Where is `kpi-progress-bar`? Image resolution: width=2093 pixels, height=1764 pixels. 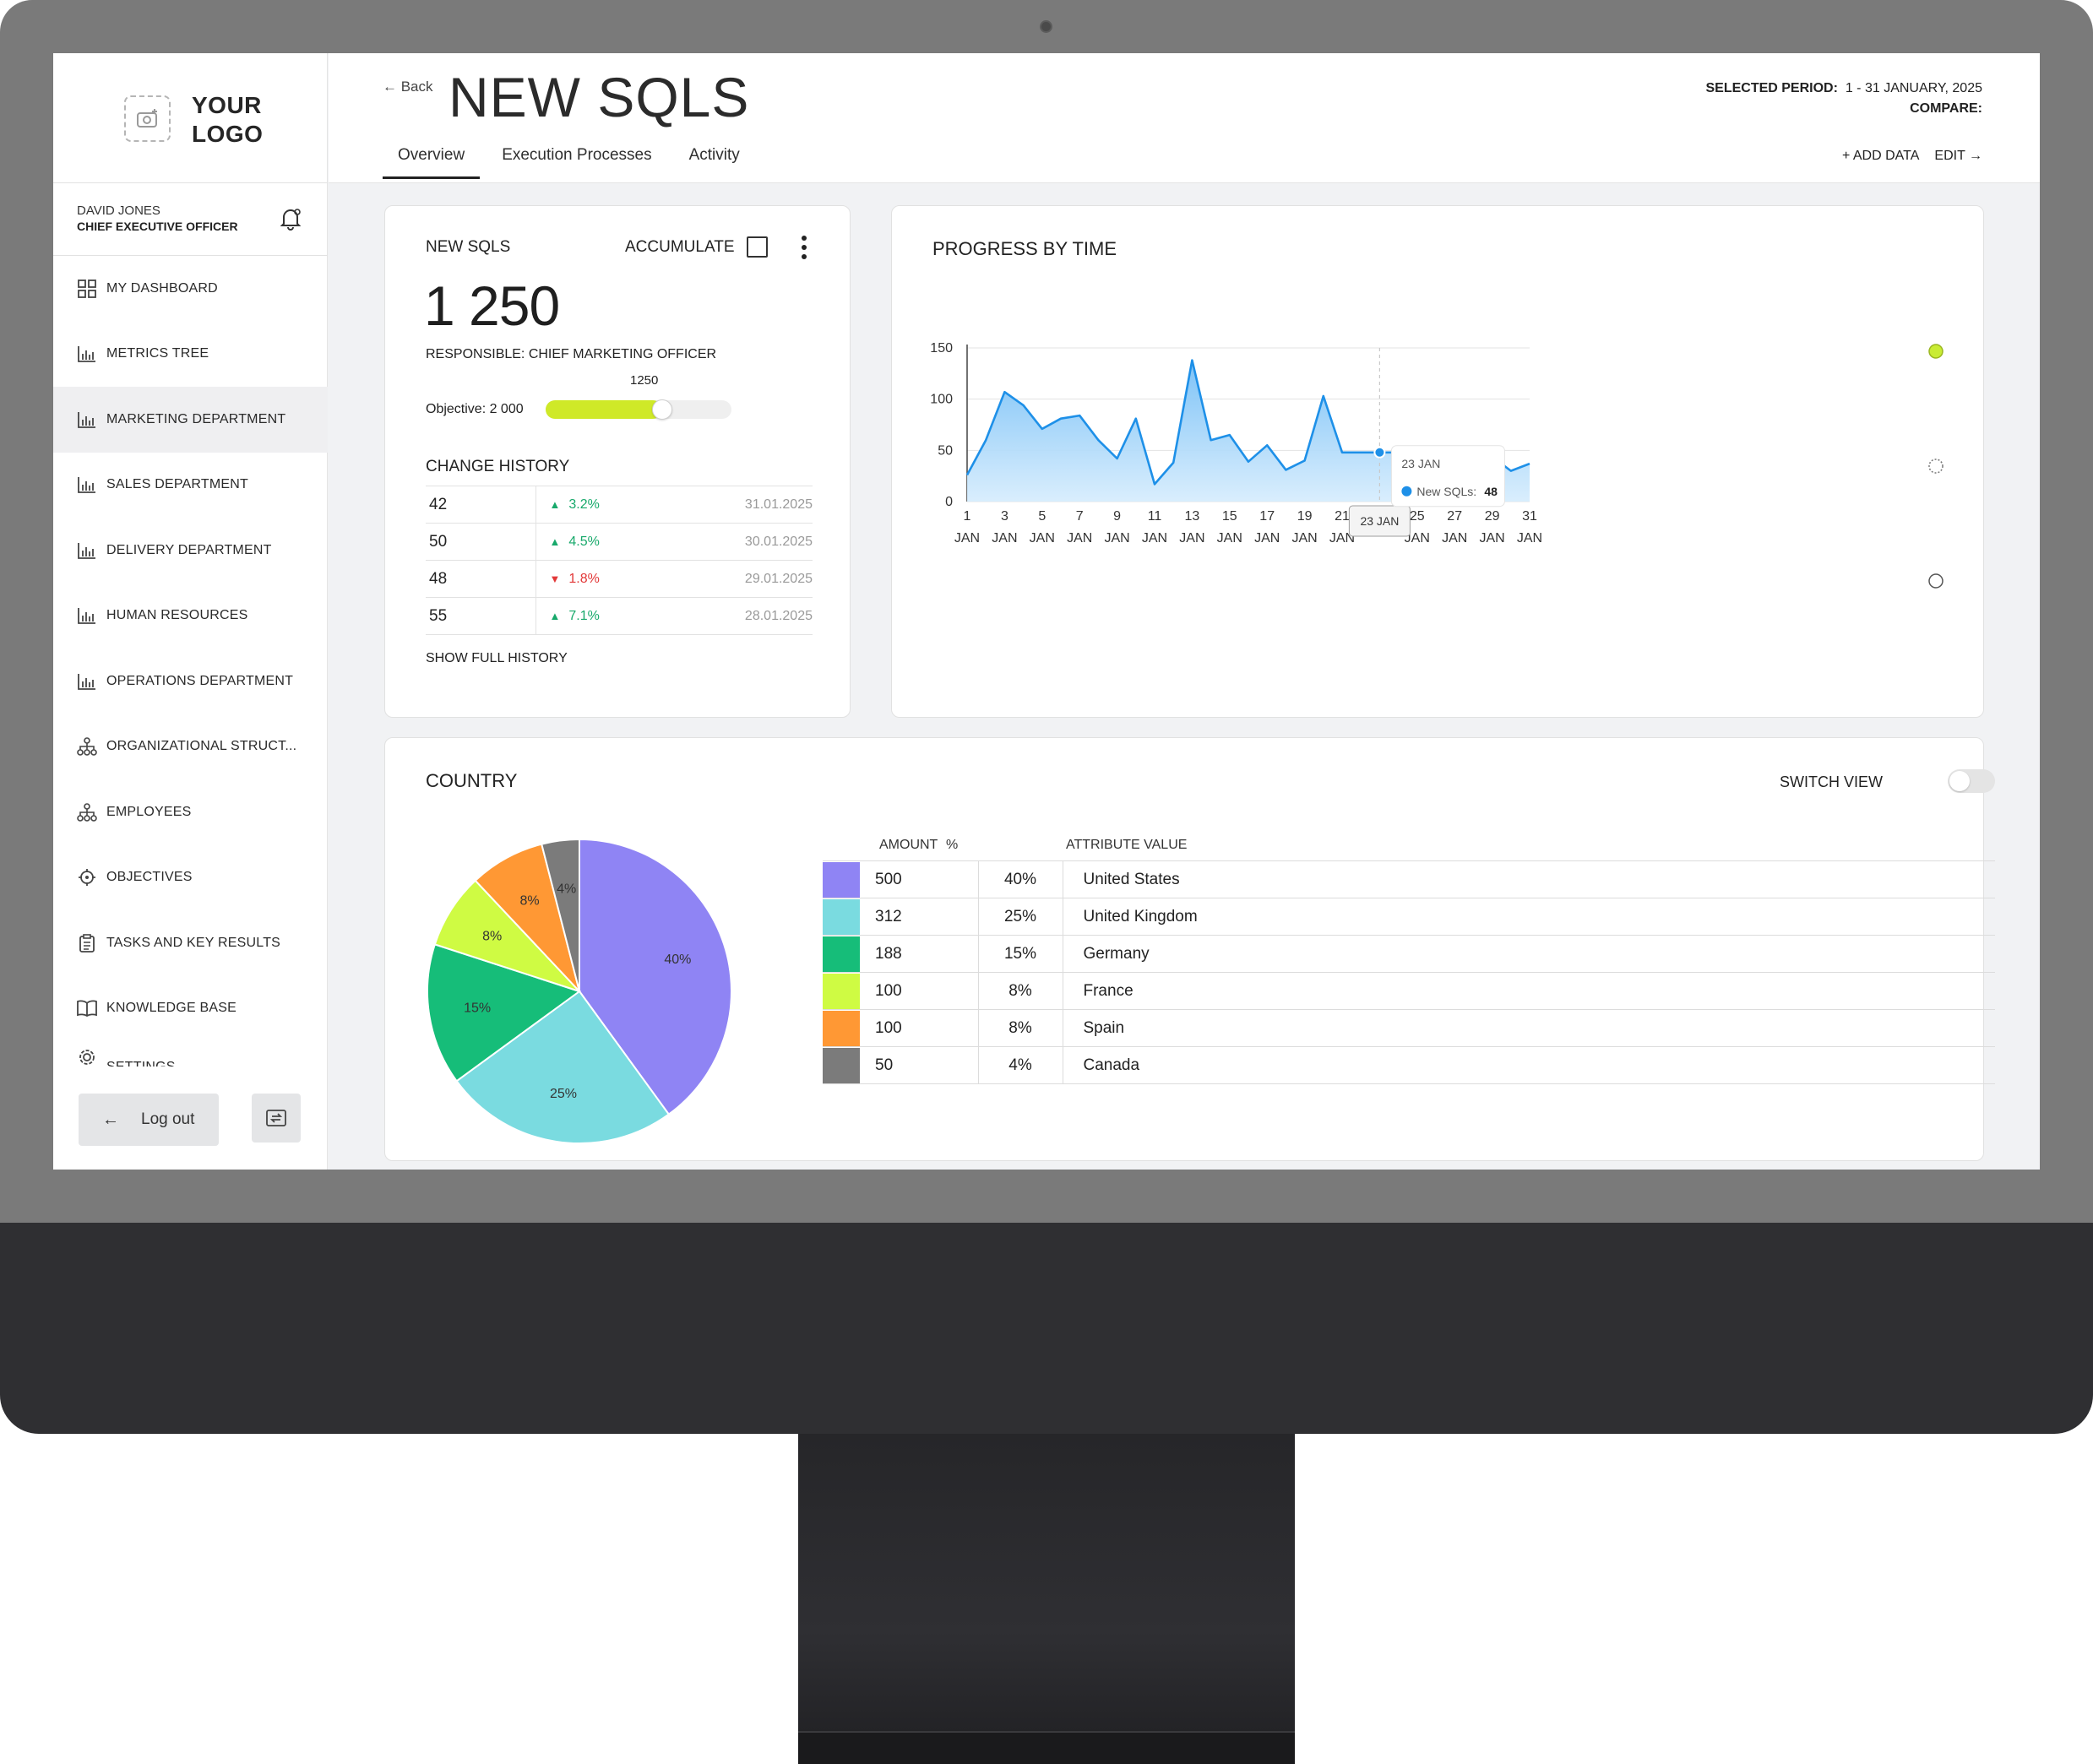
kpi-progress-bar is located at coordinates (639, 410).